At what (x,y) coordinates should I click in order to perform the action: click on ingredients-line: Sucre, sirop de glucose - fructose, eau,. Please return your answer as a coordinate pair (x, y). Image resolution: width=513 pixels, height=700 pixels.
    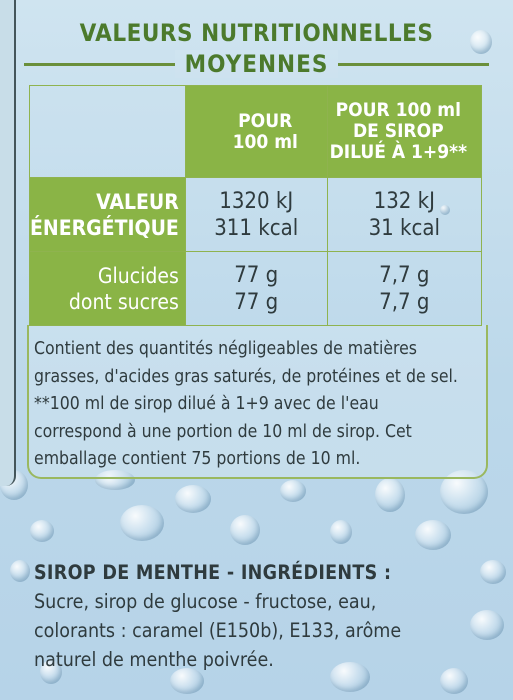
    Looking at the image, I should click on (205, 601).